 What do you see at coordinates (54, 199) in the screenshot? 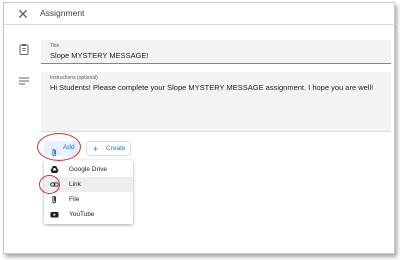
I see `paperclip-icon` at bounding box center [54, 199].